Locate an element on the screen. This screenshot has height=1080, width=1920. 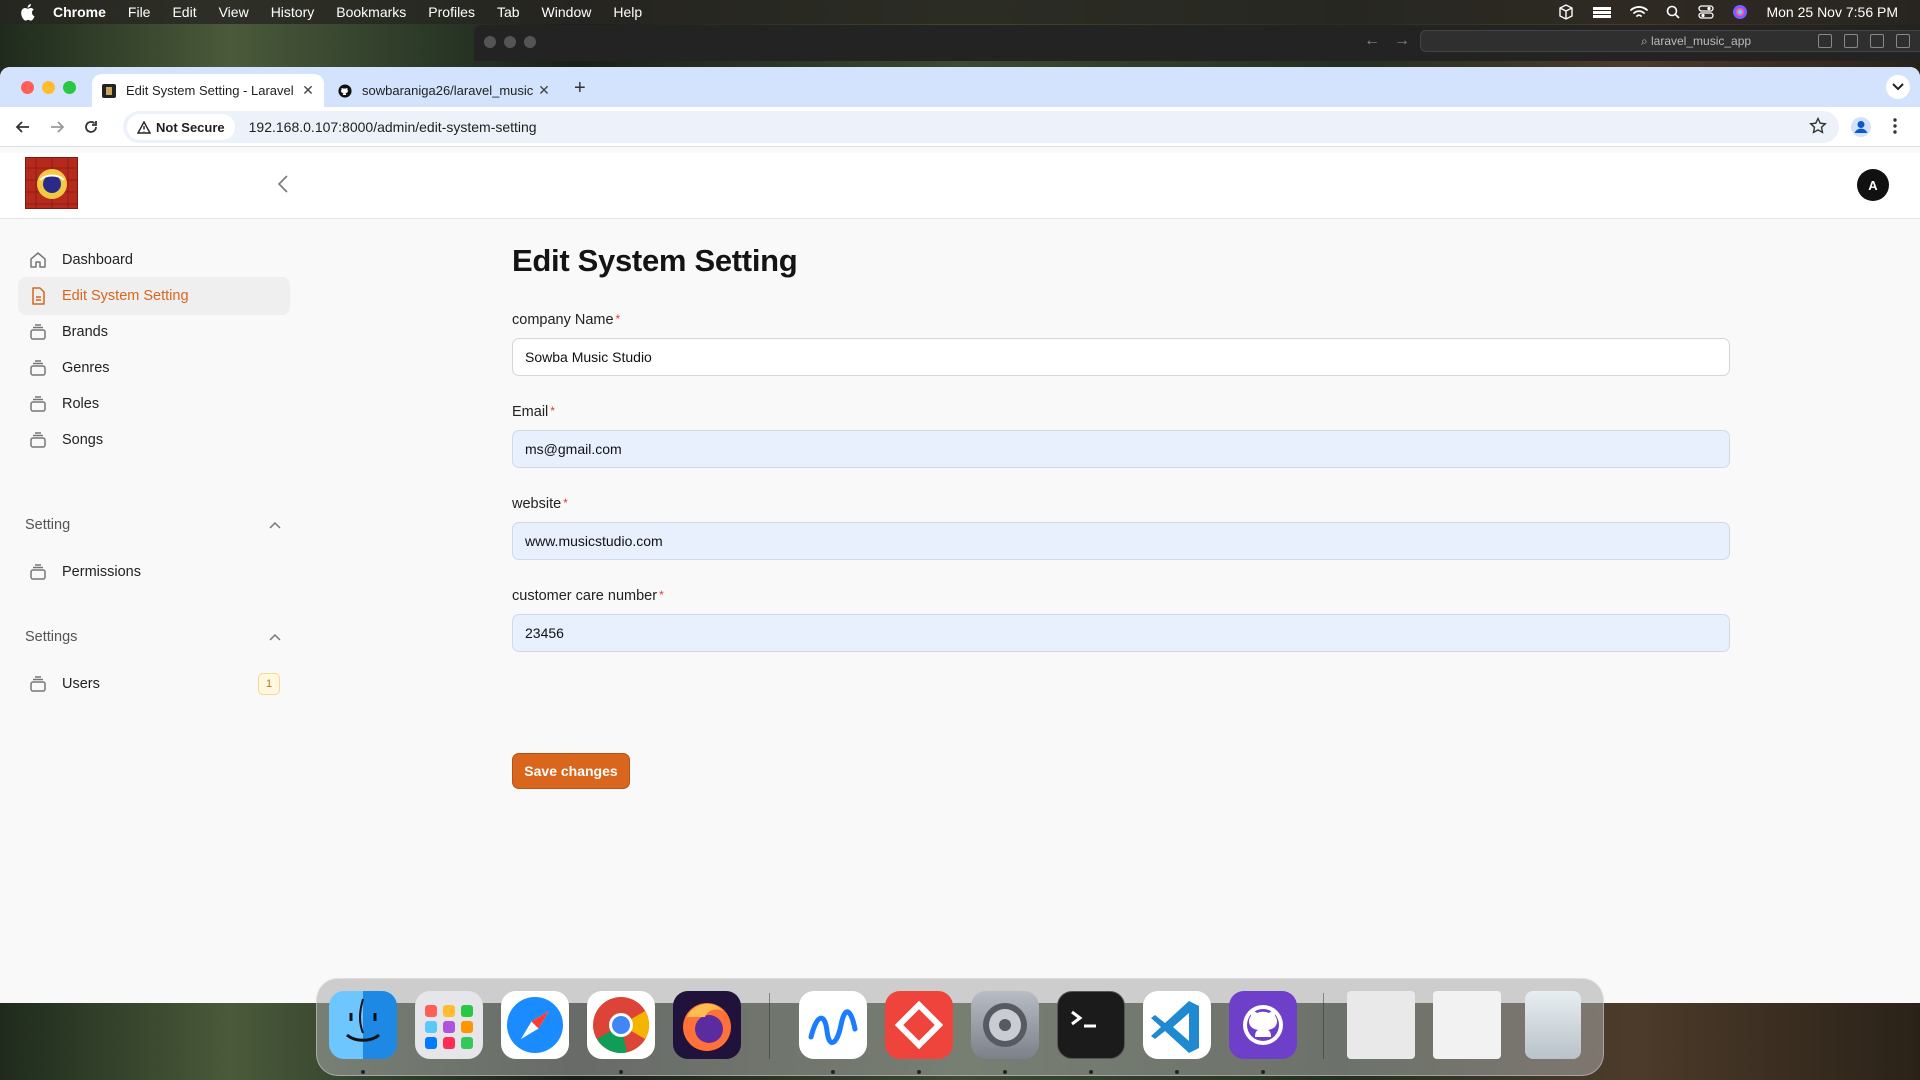
count-badge: 1 is located at coordinates (269, 684).